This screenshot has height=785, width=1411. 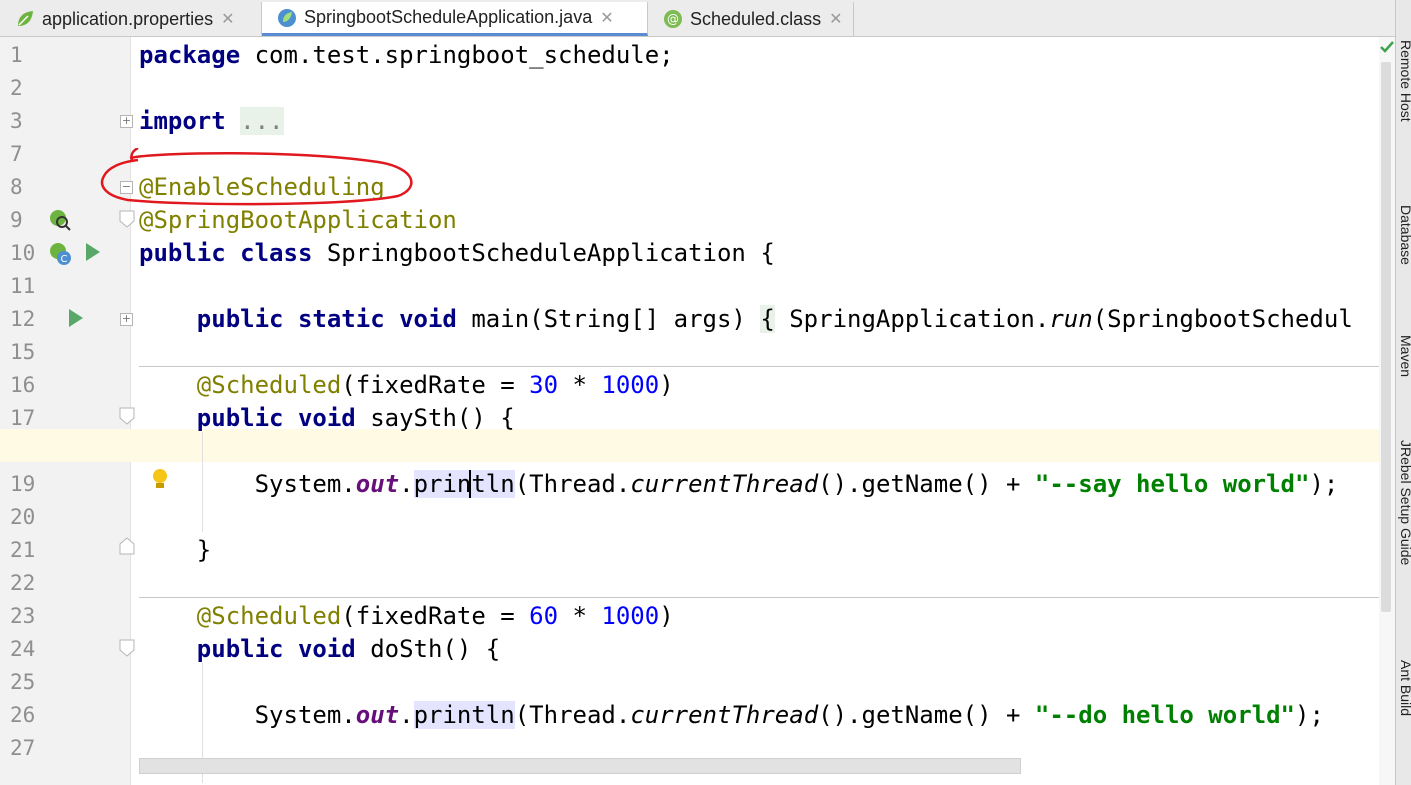 I want to click on line-number: 10, so click(x=23, y=253).